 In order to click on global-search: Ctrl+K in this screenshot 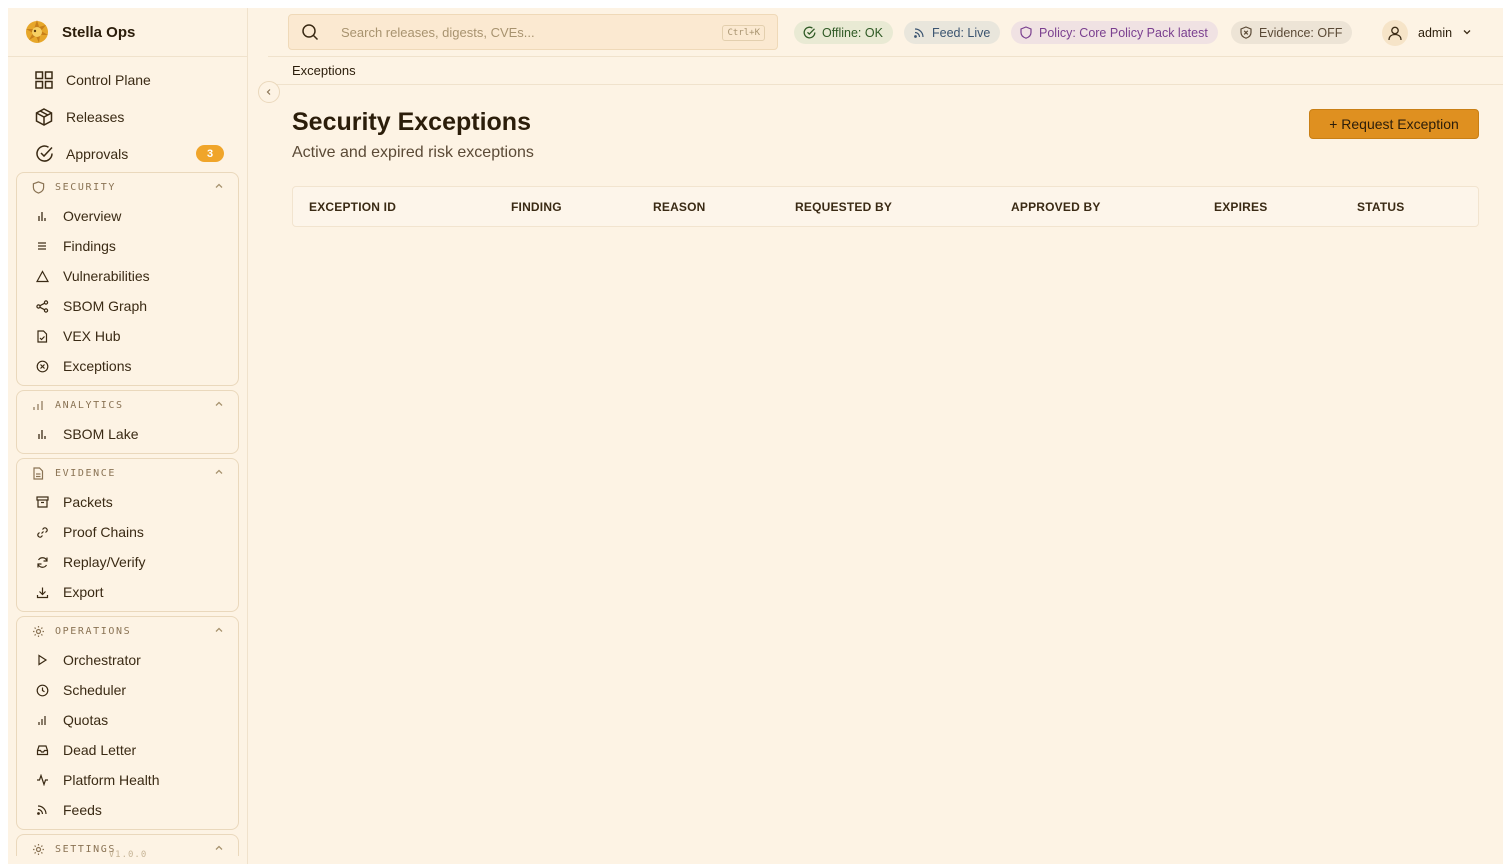, I will do `click(533, 32)`.